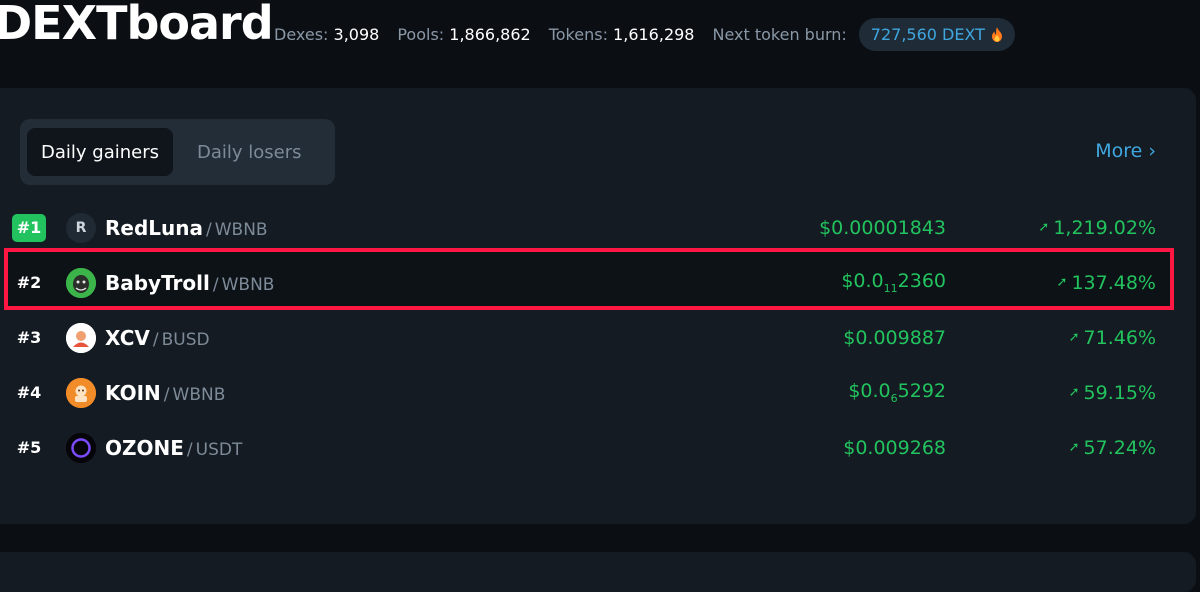  I want to click on stat-value: 1,616,298, so click(654, 34).